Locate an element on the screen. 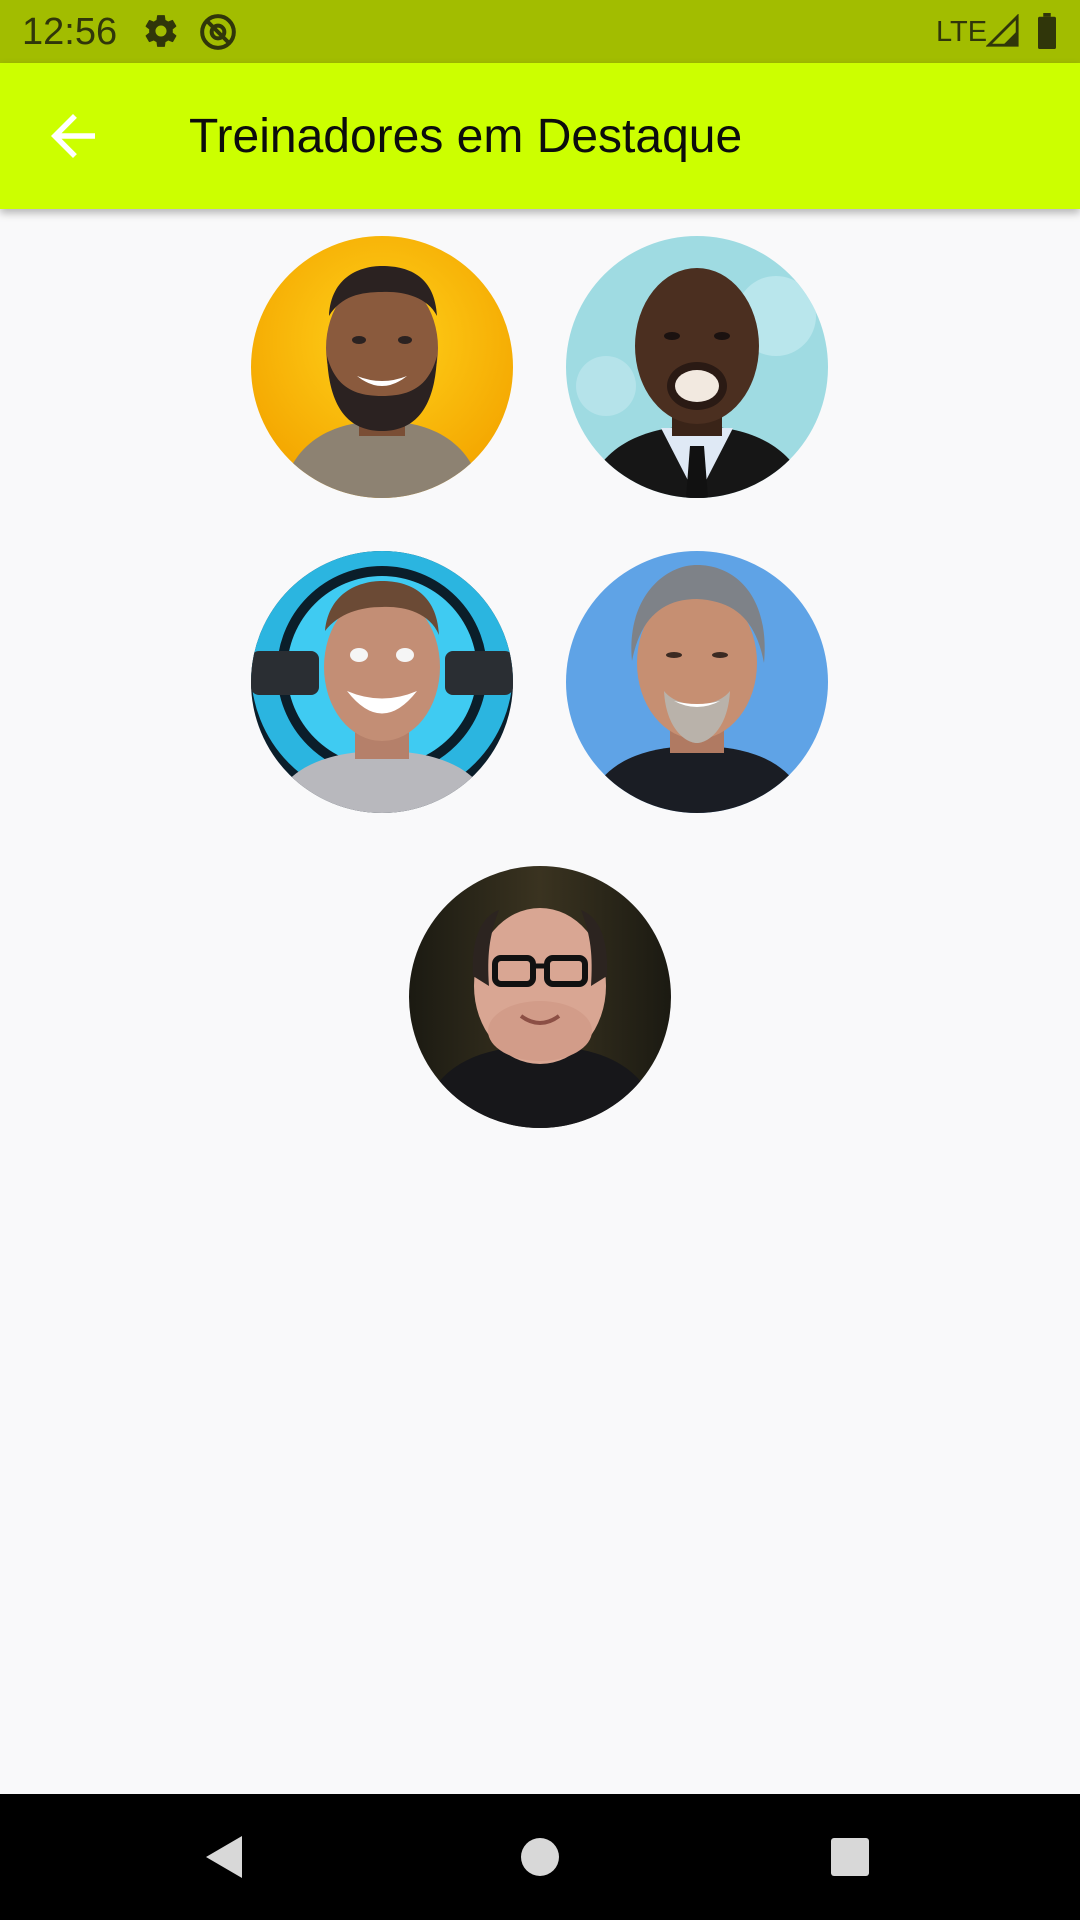  arrow-left-icon is located at coordinates (73, 136).